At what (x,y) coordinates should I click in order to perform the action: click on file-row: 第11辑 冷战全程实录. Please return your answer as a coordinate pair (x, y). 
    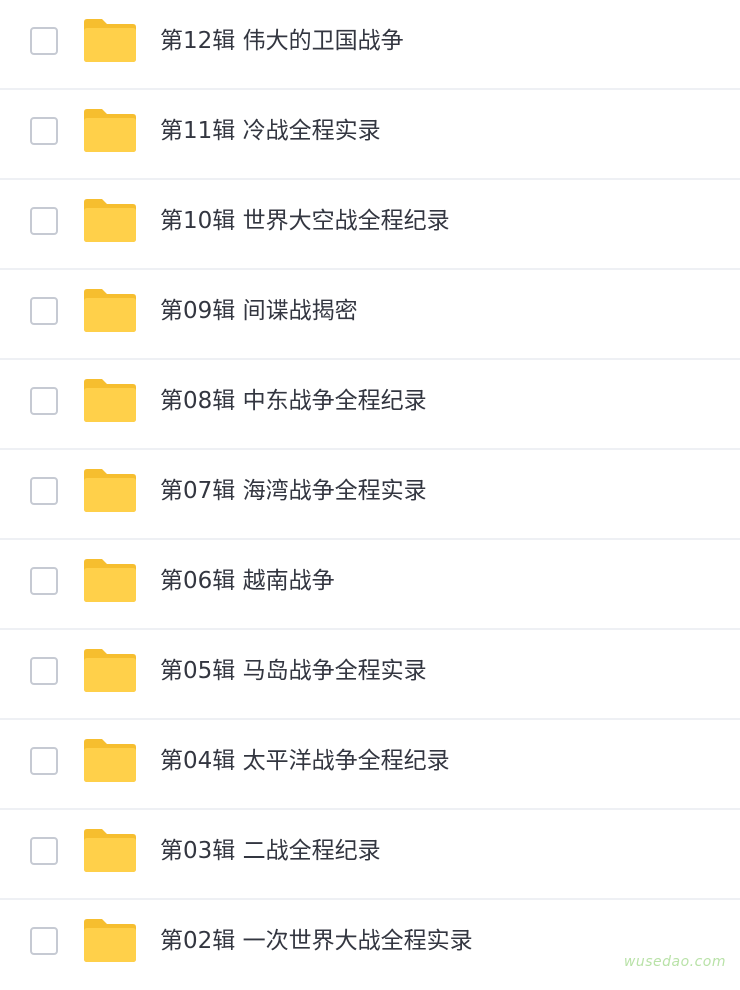
    Looking at the image, I should click on (370, 135).